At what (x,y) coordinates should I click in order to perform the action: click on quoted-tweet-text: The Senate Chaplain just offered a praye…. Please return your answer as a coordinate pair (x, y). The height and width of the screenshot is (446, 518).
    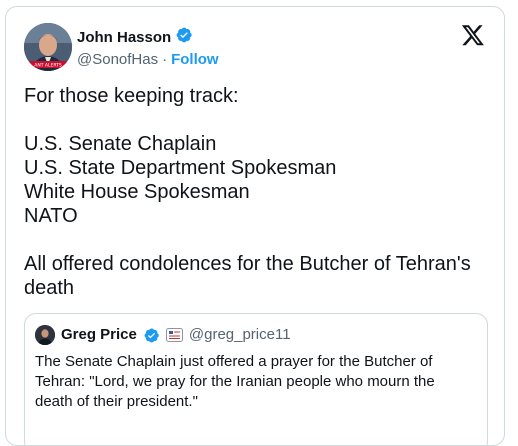
    Looking at the image, I should click on (235, 381).